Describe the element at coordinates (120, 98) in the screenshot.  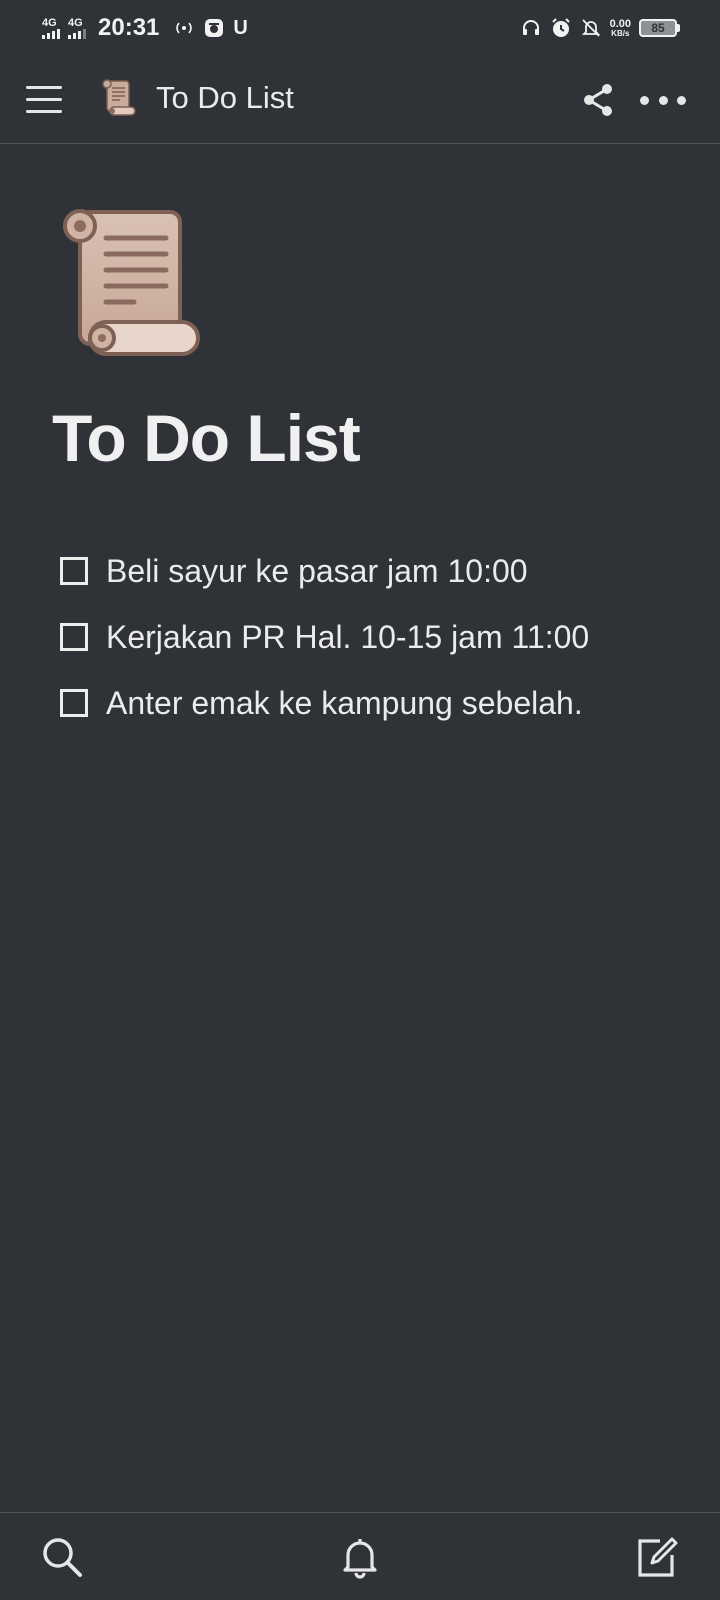
I see `scroll-icon` at that location.